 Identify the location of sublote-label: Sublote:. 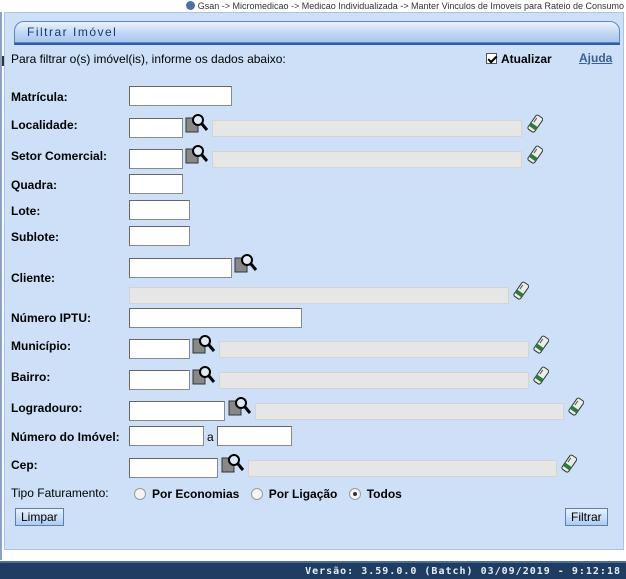
(35, 237).